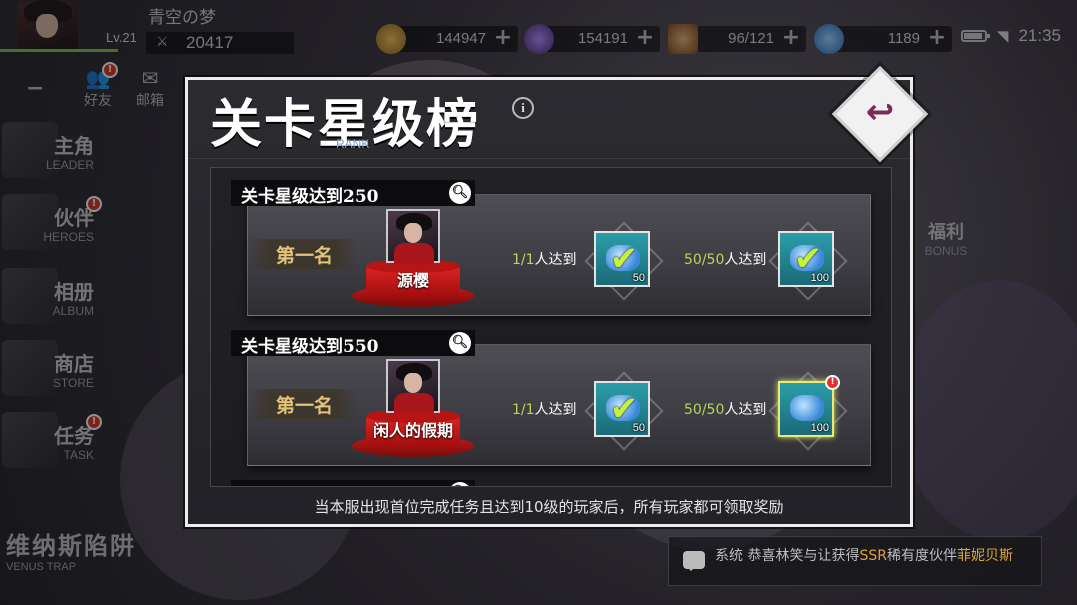 Image resolution: width=1077 pixels, height=605 pixels. I want to click on diamond-reward-icon: 100, so click(806, 409).